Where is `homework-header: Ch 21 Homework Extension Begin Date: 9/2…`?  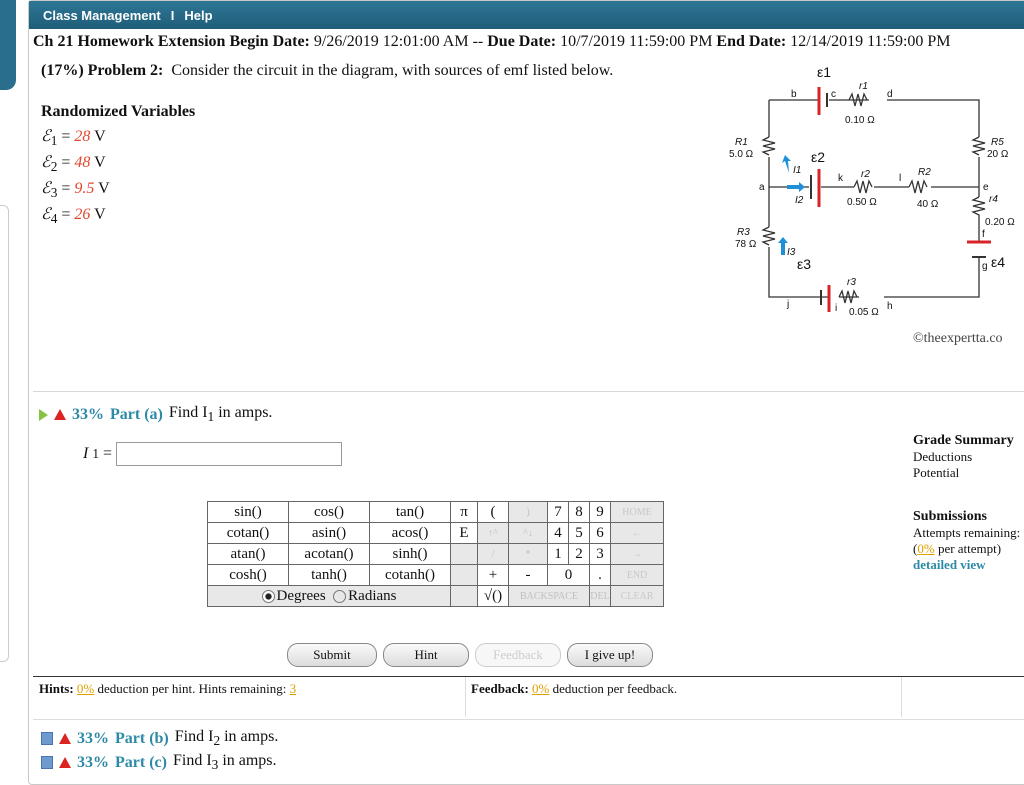
homework-header: Ch 21 Homework Extension Begin Date: 9/2… is located at coordinates (492, 42).